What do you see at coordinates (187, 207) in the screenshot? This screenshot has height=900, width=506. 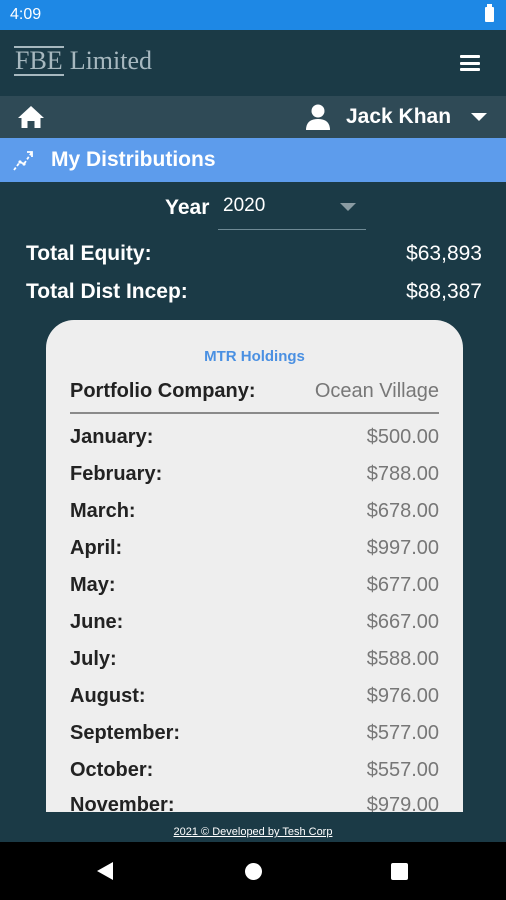 I see `year-label: Year` at bounding box center [187, 207].